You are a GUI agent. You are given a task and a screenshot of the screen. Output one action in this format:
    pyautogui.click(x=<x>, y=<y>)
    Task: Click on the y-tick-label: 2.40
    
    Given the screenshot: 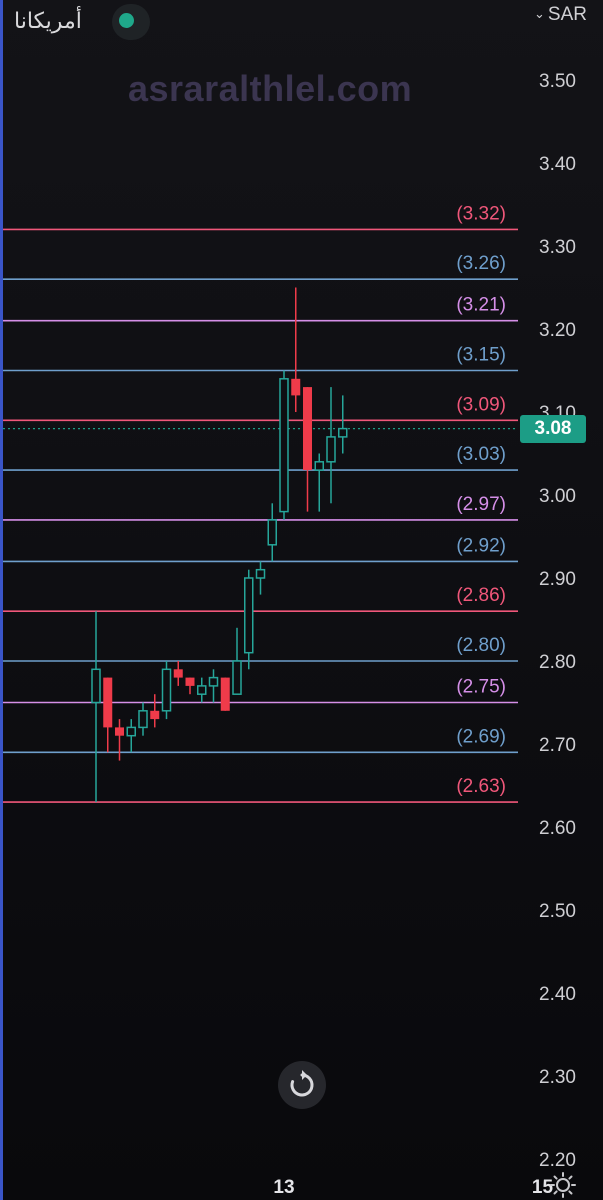 What is the action you would take?
    pyautogui.click(x=557, y=994)
    